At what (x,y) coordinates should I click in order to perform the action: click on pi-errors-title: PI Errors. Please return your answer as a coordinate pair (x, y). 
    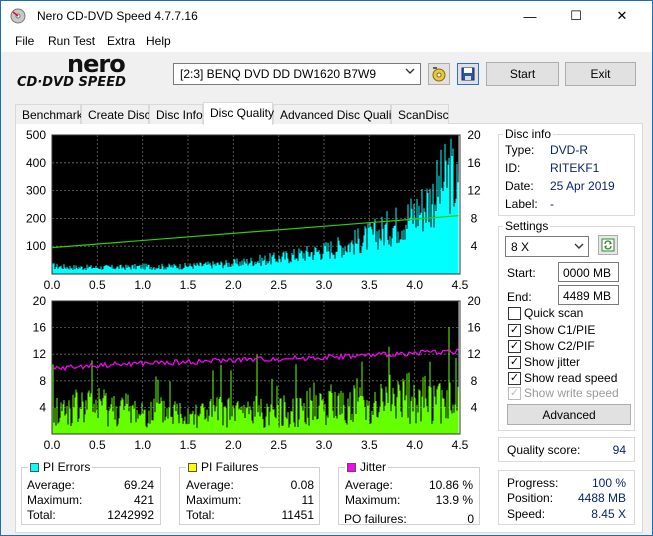
    Looking at the image, I should click on (67, 467).